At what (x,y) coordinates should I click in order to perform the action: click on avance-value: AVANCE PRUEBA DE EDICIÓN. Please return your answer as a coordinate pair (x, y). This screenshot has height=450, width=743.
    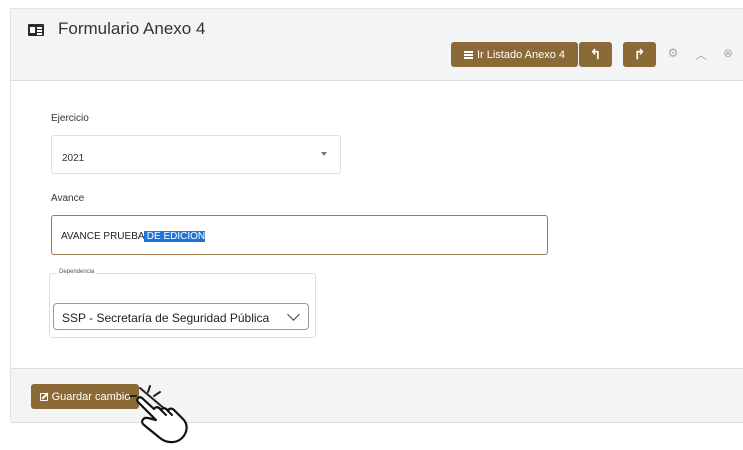
    Looking at the image, I should click on (133, 236).